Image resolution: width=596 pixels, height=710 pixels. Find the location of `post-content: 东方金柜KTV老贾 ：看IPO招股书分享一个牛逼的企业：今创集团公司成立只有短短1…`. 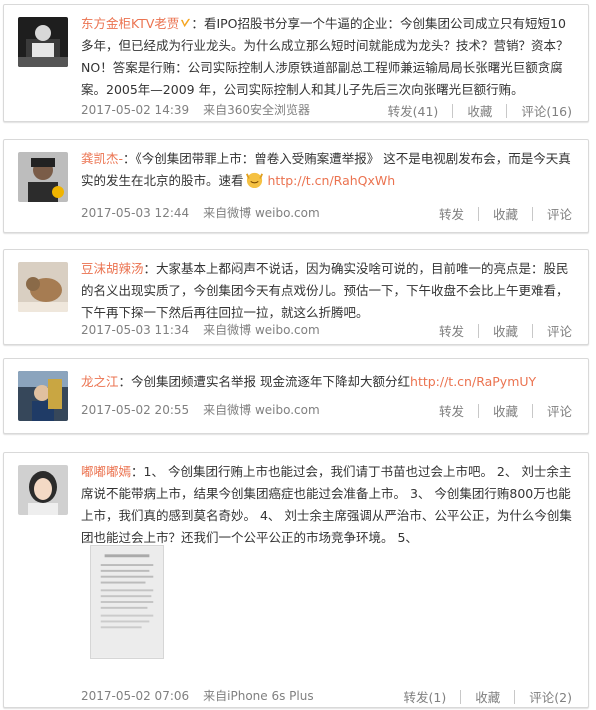

post-content: 东方金柜KTV老贾 ：看IPO招股书分享一个牛逼的企业：今创集团公司成立只有短短1… is located at coordinates (325, 56).